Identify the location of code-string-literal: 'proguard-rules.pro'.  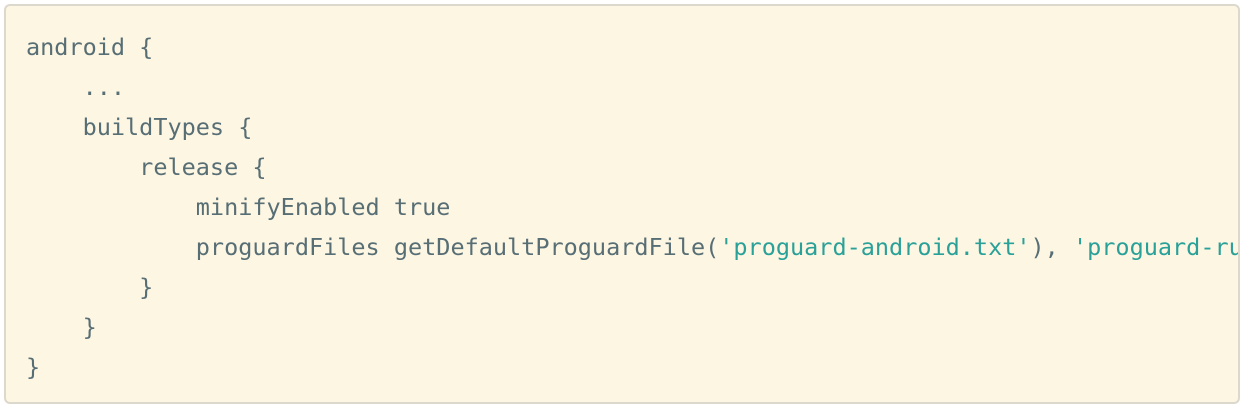
(1156, 247).